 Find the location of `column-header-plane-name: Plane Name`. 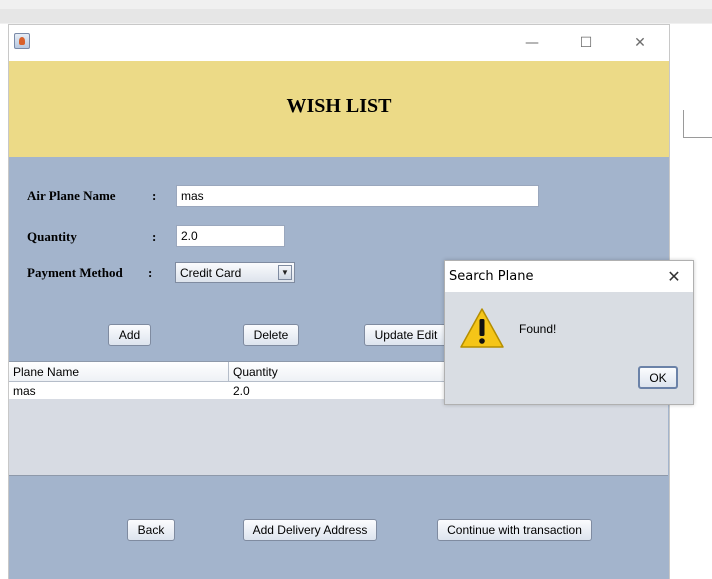

column-header-plane-name: Plane Name is located at coordinates (46, 372).